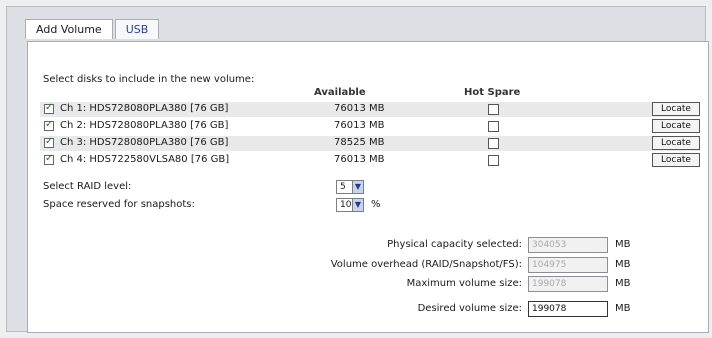  What do you see at coordinates (426, 264) in the screenshot?
I see `volume-overhead-label: Volume overhead (RAID/Snapshot/FS):` at bounding box center [426, 264].